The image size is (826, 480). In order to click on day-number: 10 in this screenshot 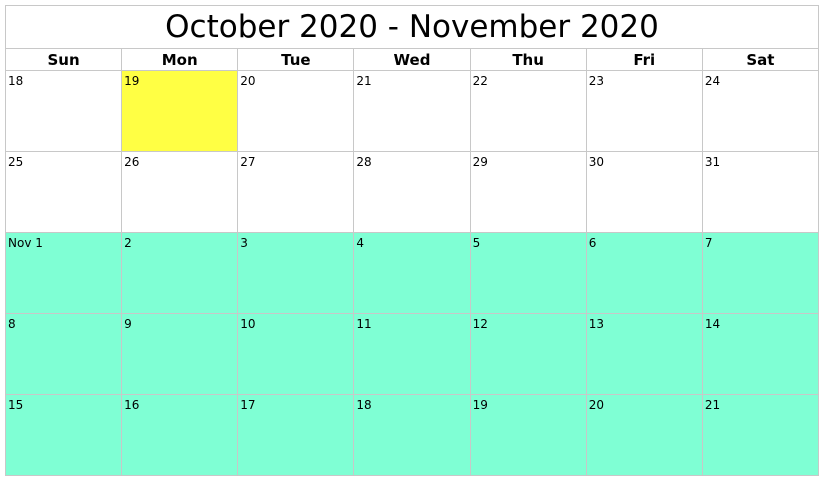, I will do `click(248, 324)`.